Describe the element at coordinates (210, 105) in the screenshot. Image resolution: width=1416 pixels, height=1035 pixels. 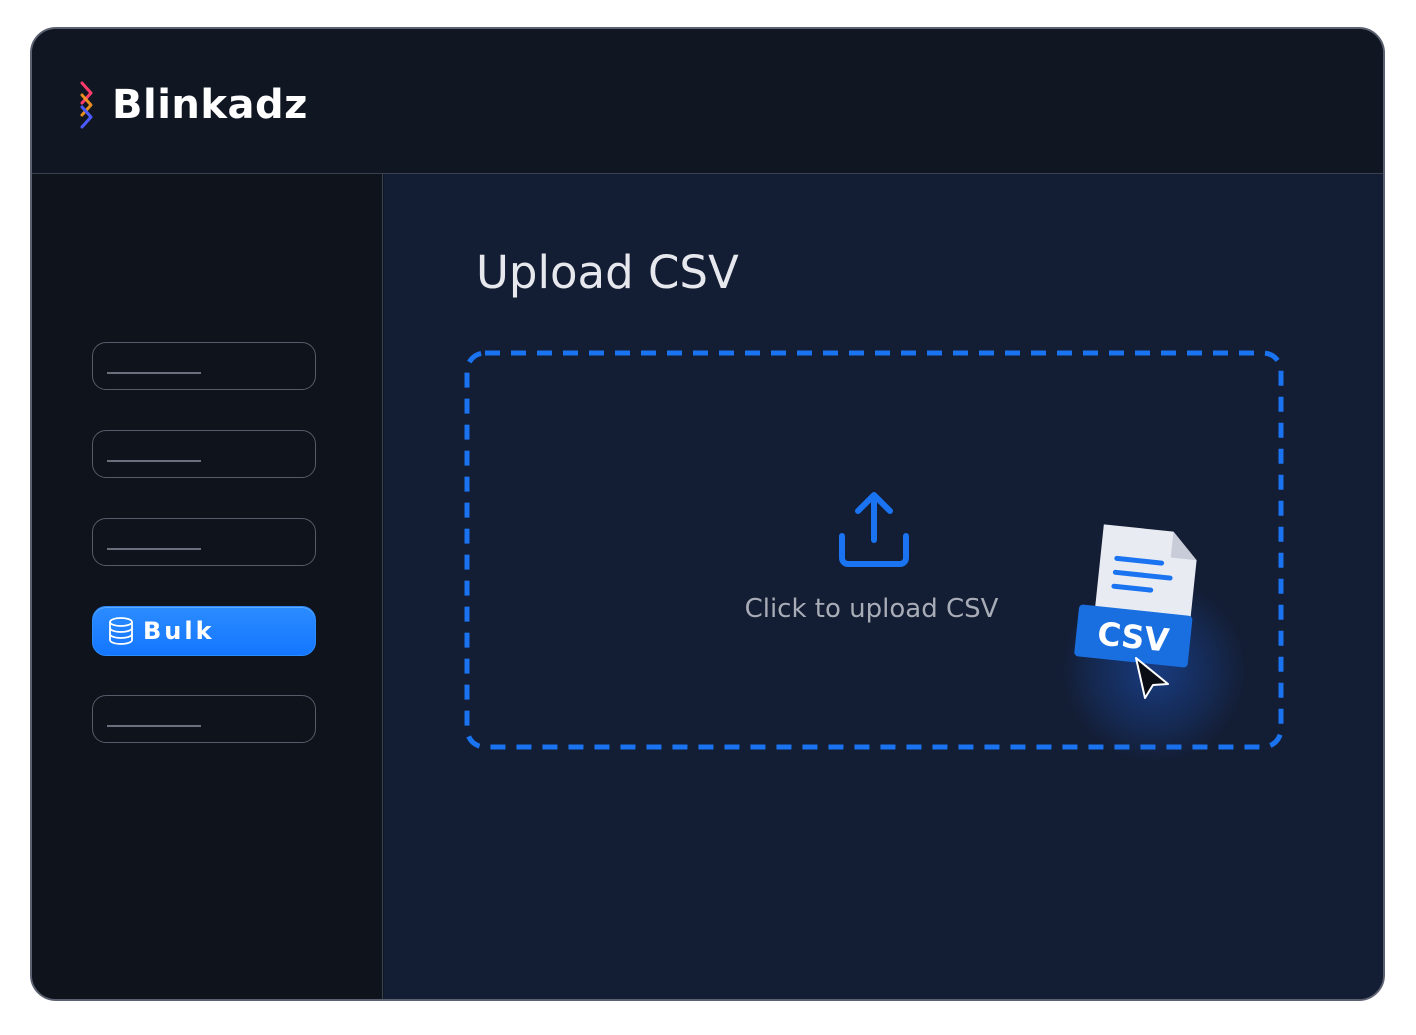
I see `brand-name: Blinkadz` at that location.